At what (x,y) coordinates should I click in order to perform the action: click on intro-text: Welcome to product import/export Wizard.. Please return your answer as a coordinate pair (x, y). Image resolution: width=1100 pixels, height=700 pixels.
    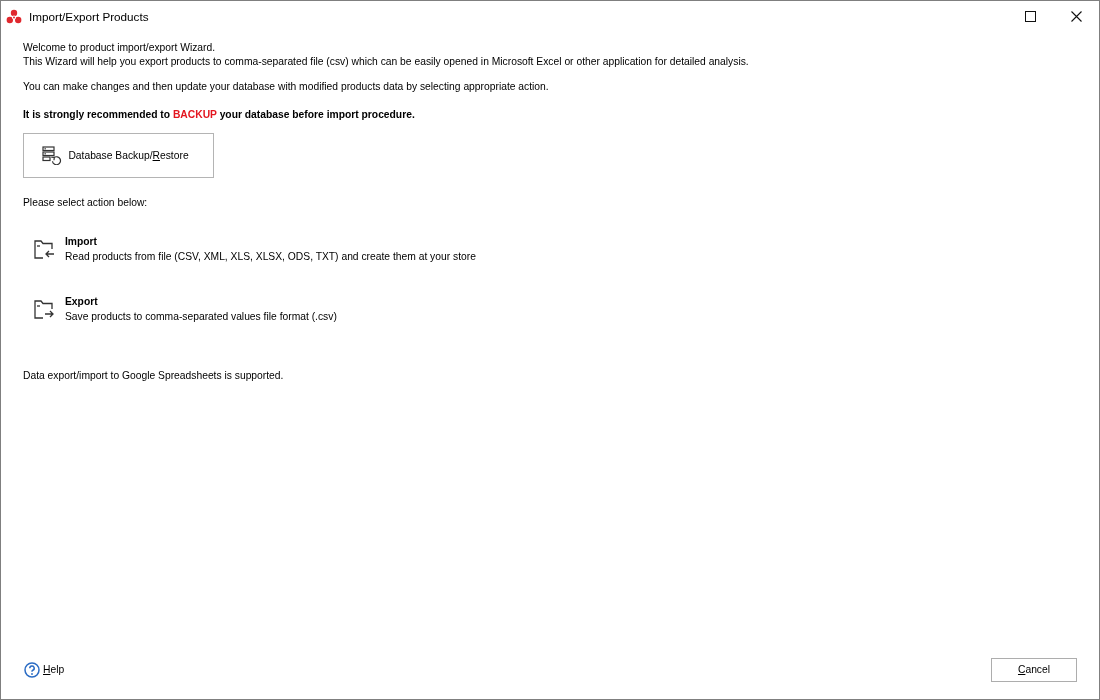
    Looking at the image, I should click on (119, 48).